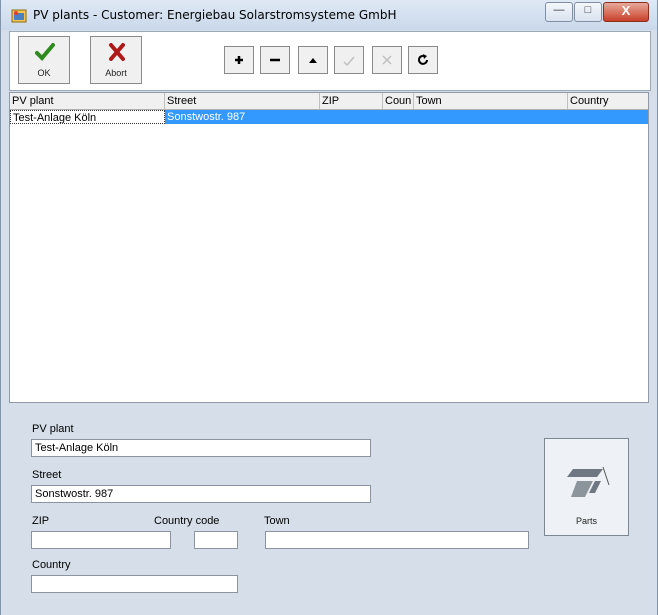 The width and height of the screenshot is (658, 615). I want to click on abort-label: Abort, so click(116, 73).